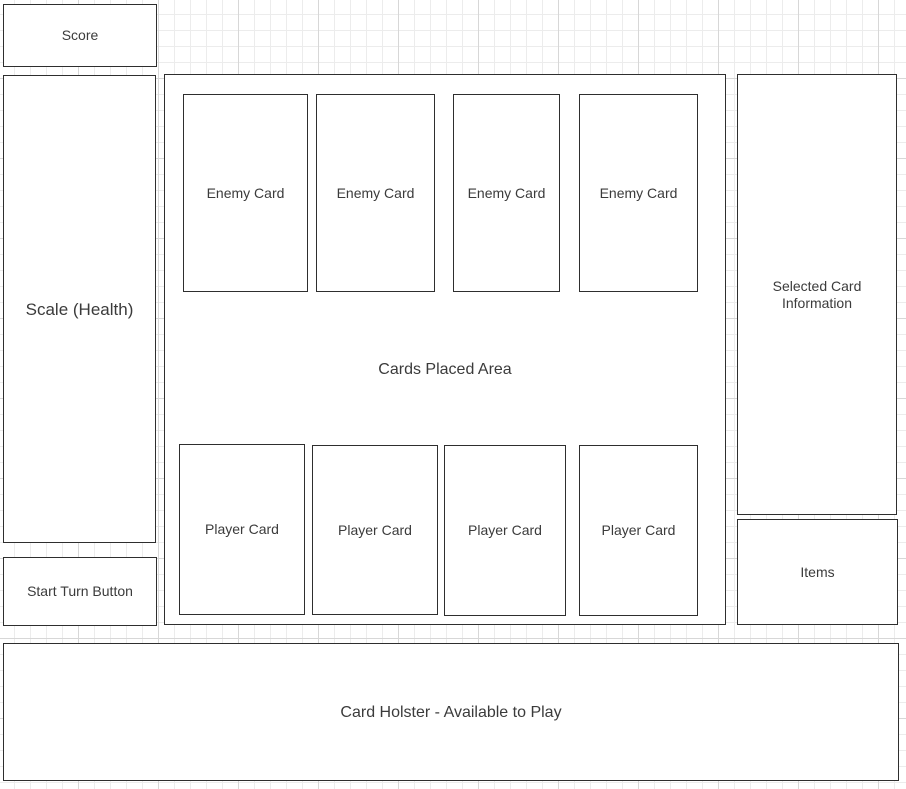  I want to click on cards-placed-area-label: Cards Placed Area, so click(445, 369).